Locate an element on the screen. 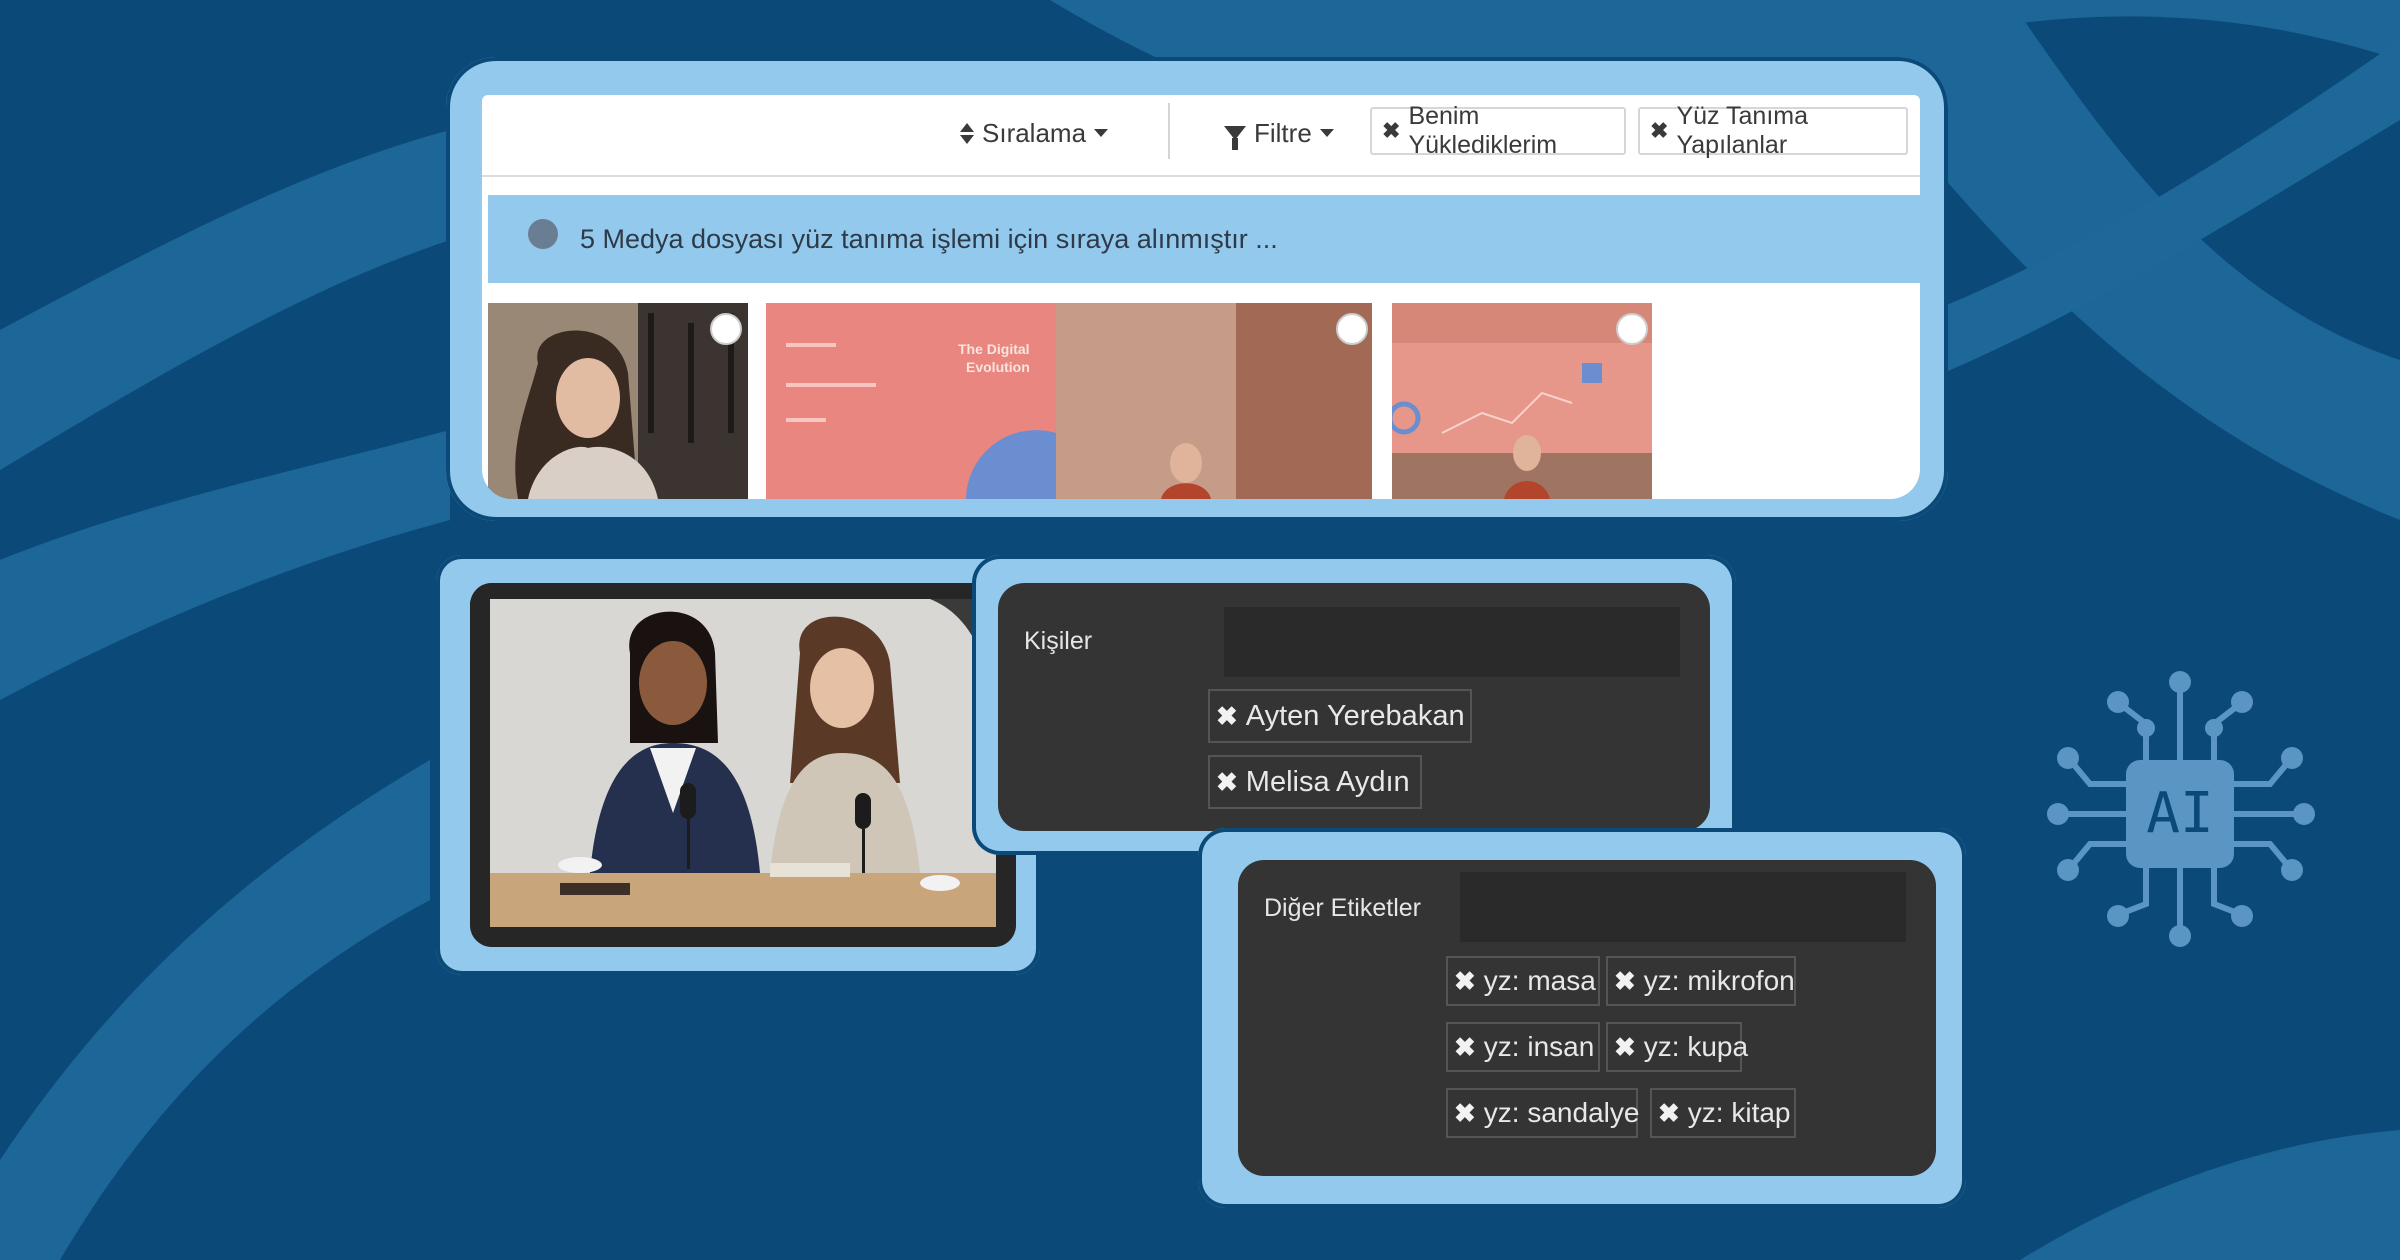 This screenshot has height=1260, width=2400. object-tag-label: yz: kitap is located at coordinates (1739, 1112).